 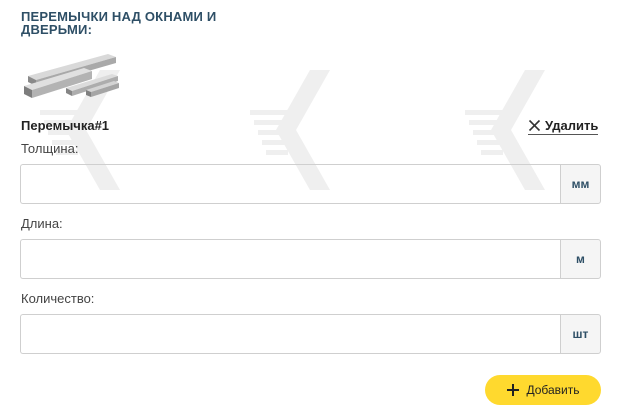 I want to click on lintels-product-image, so click(x=71, y=76).